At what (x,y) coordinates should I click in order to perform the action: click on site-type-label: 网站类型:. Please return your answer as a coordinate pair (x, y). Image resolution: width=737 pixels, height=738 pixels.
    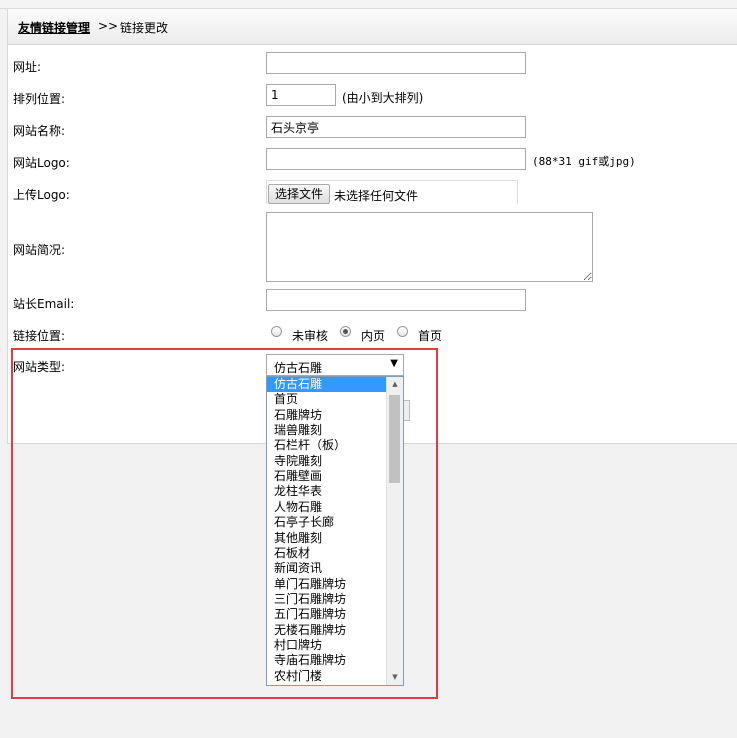
    Looking at the image, I should click on (39, 367).